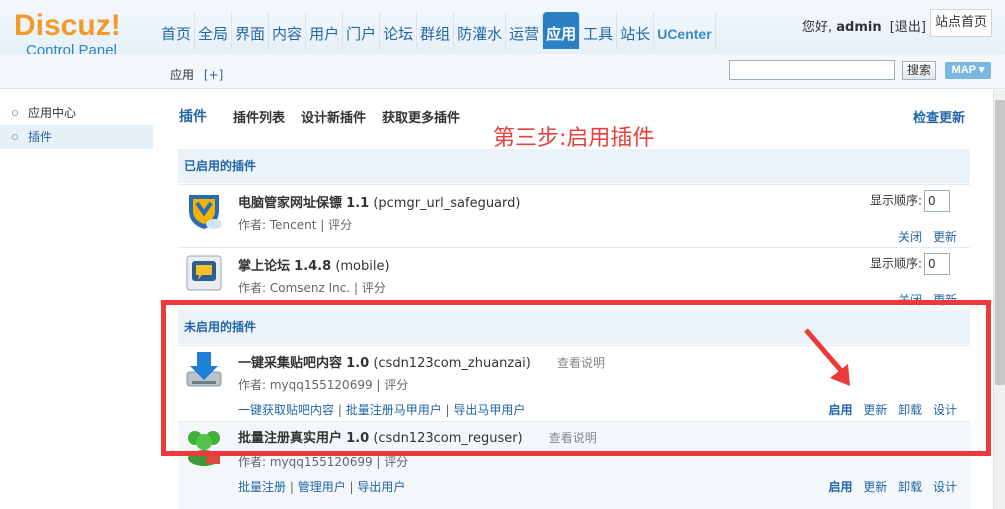  What do you see at coordinates (193, 116) in the screenshot?
I see `tab-plugins: 插件` at bounding box center [193, 116].